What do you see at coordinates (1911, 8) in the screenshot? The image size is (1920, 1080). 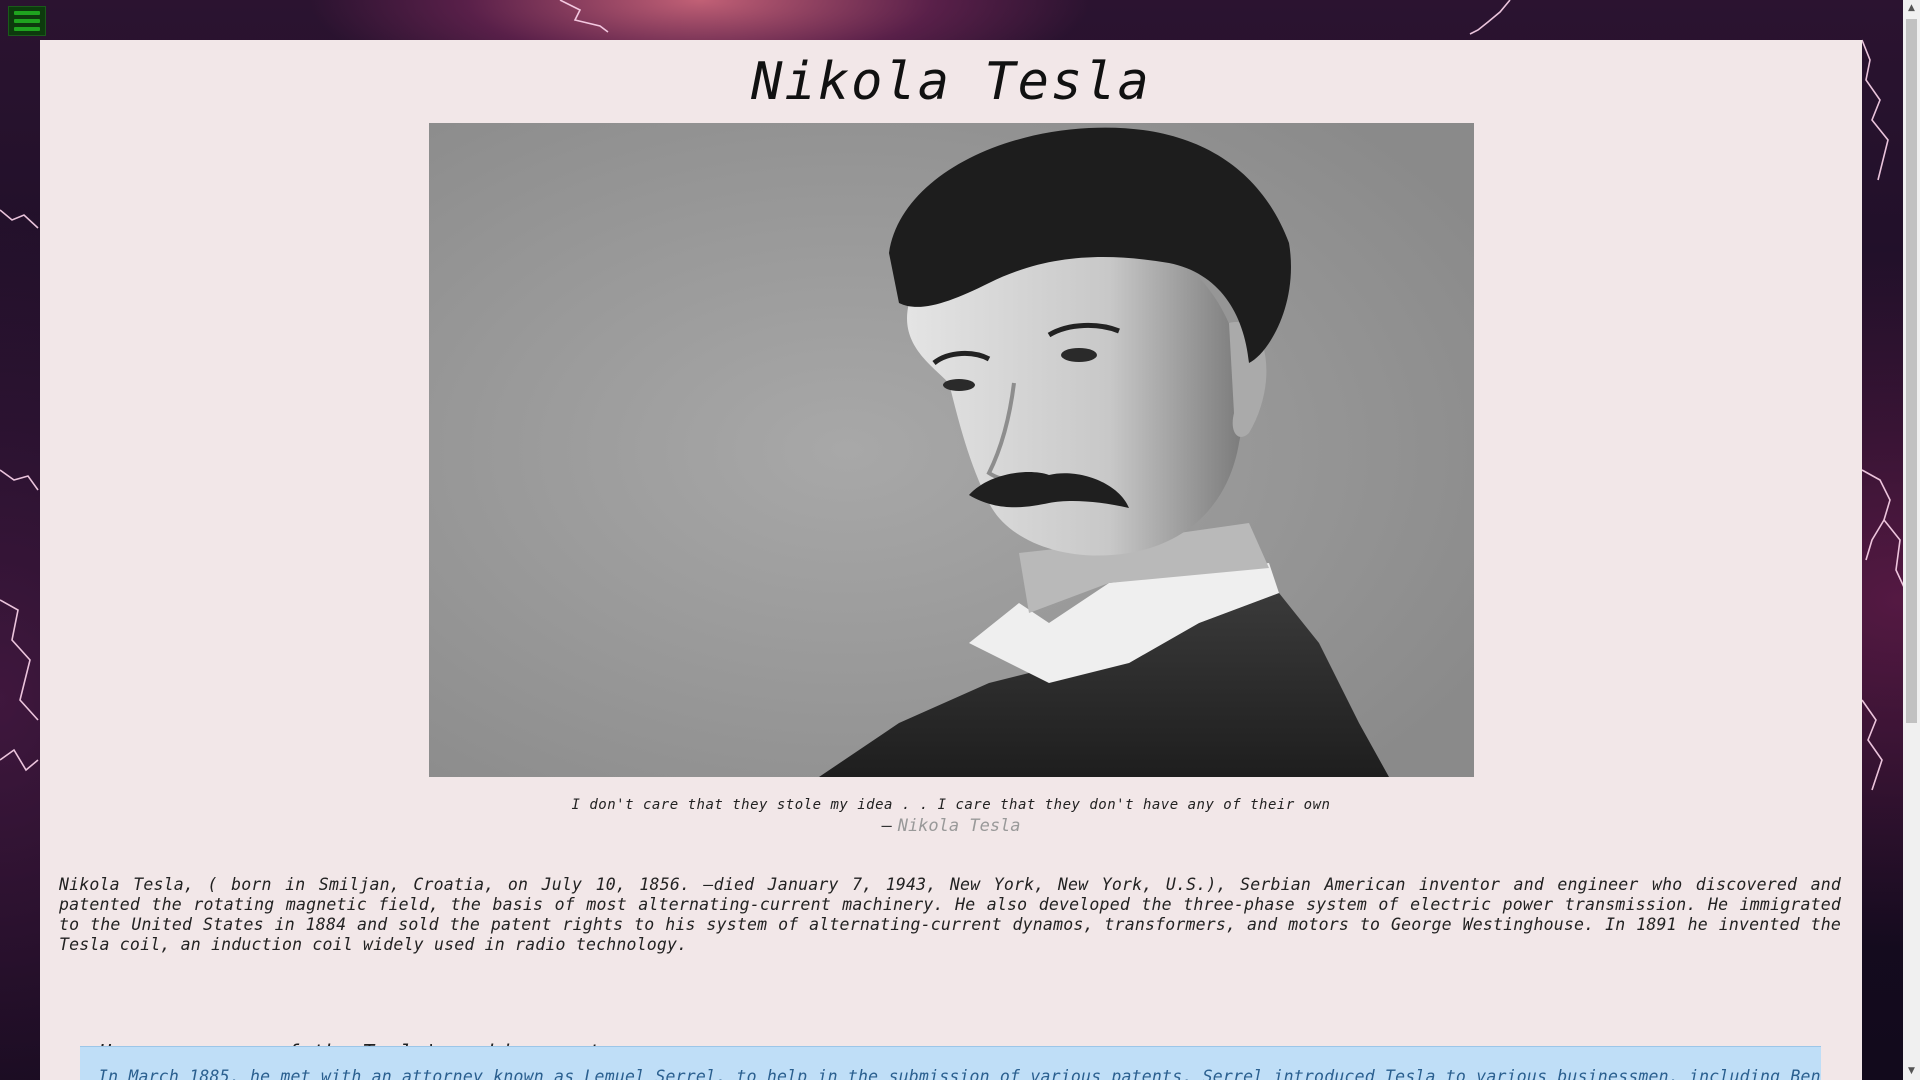 I see `scroll-up-arrow-icon: ▲` at bounding box center [1911, 8].